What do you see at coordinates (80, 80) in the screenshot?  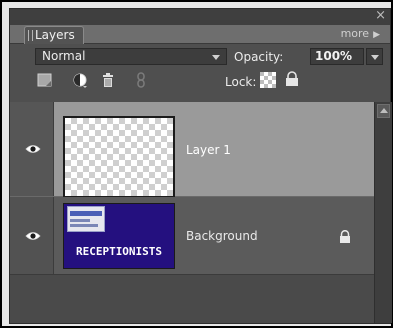 I see `adjustment-layer-icon` at bounding box center [80, 80].